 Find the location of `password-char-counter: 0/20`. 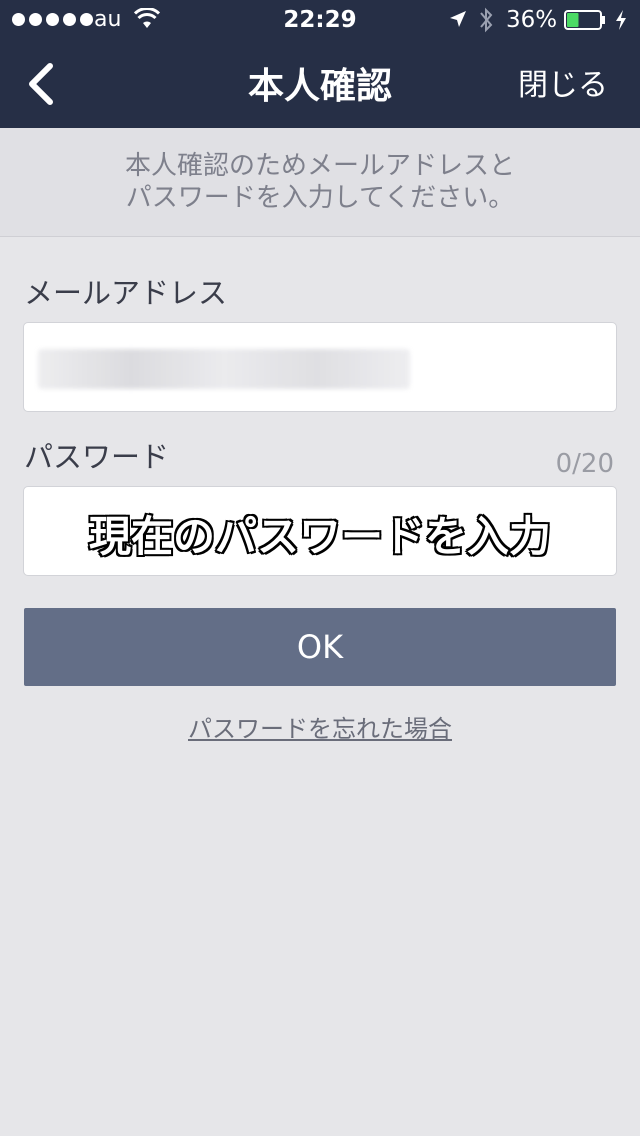

password-char-counter: 0/20 is located at coordinates (584, 464).